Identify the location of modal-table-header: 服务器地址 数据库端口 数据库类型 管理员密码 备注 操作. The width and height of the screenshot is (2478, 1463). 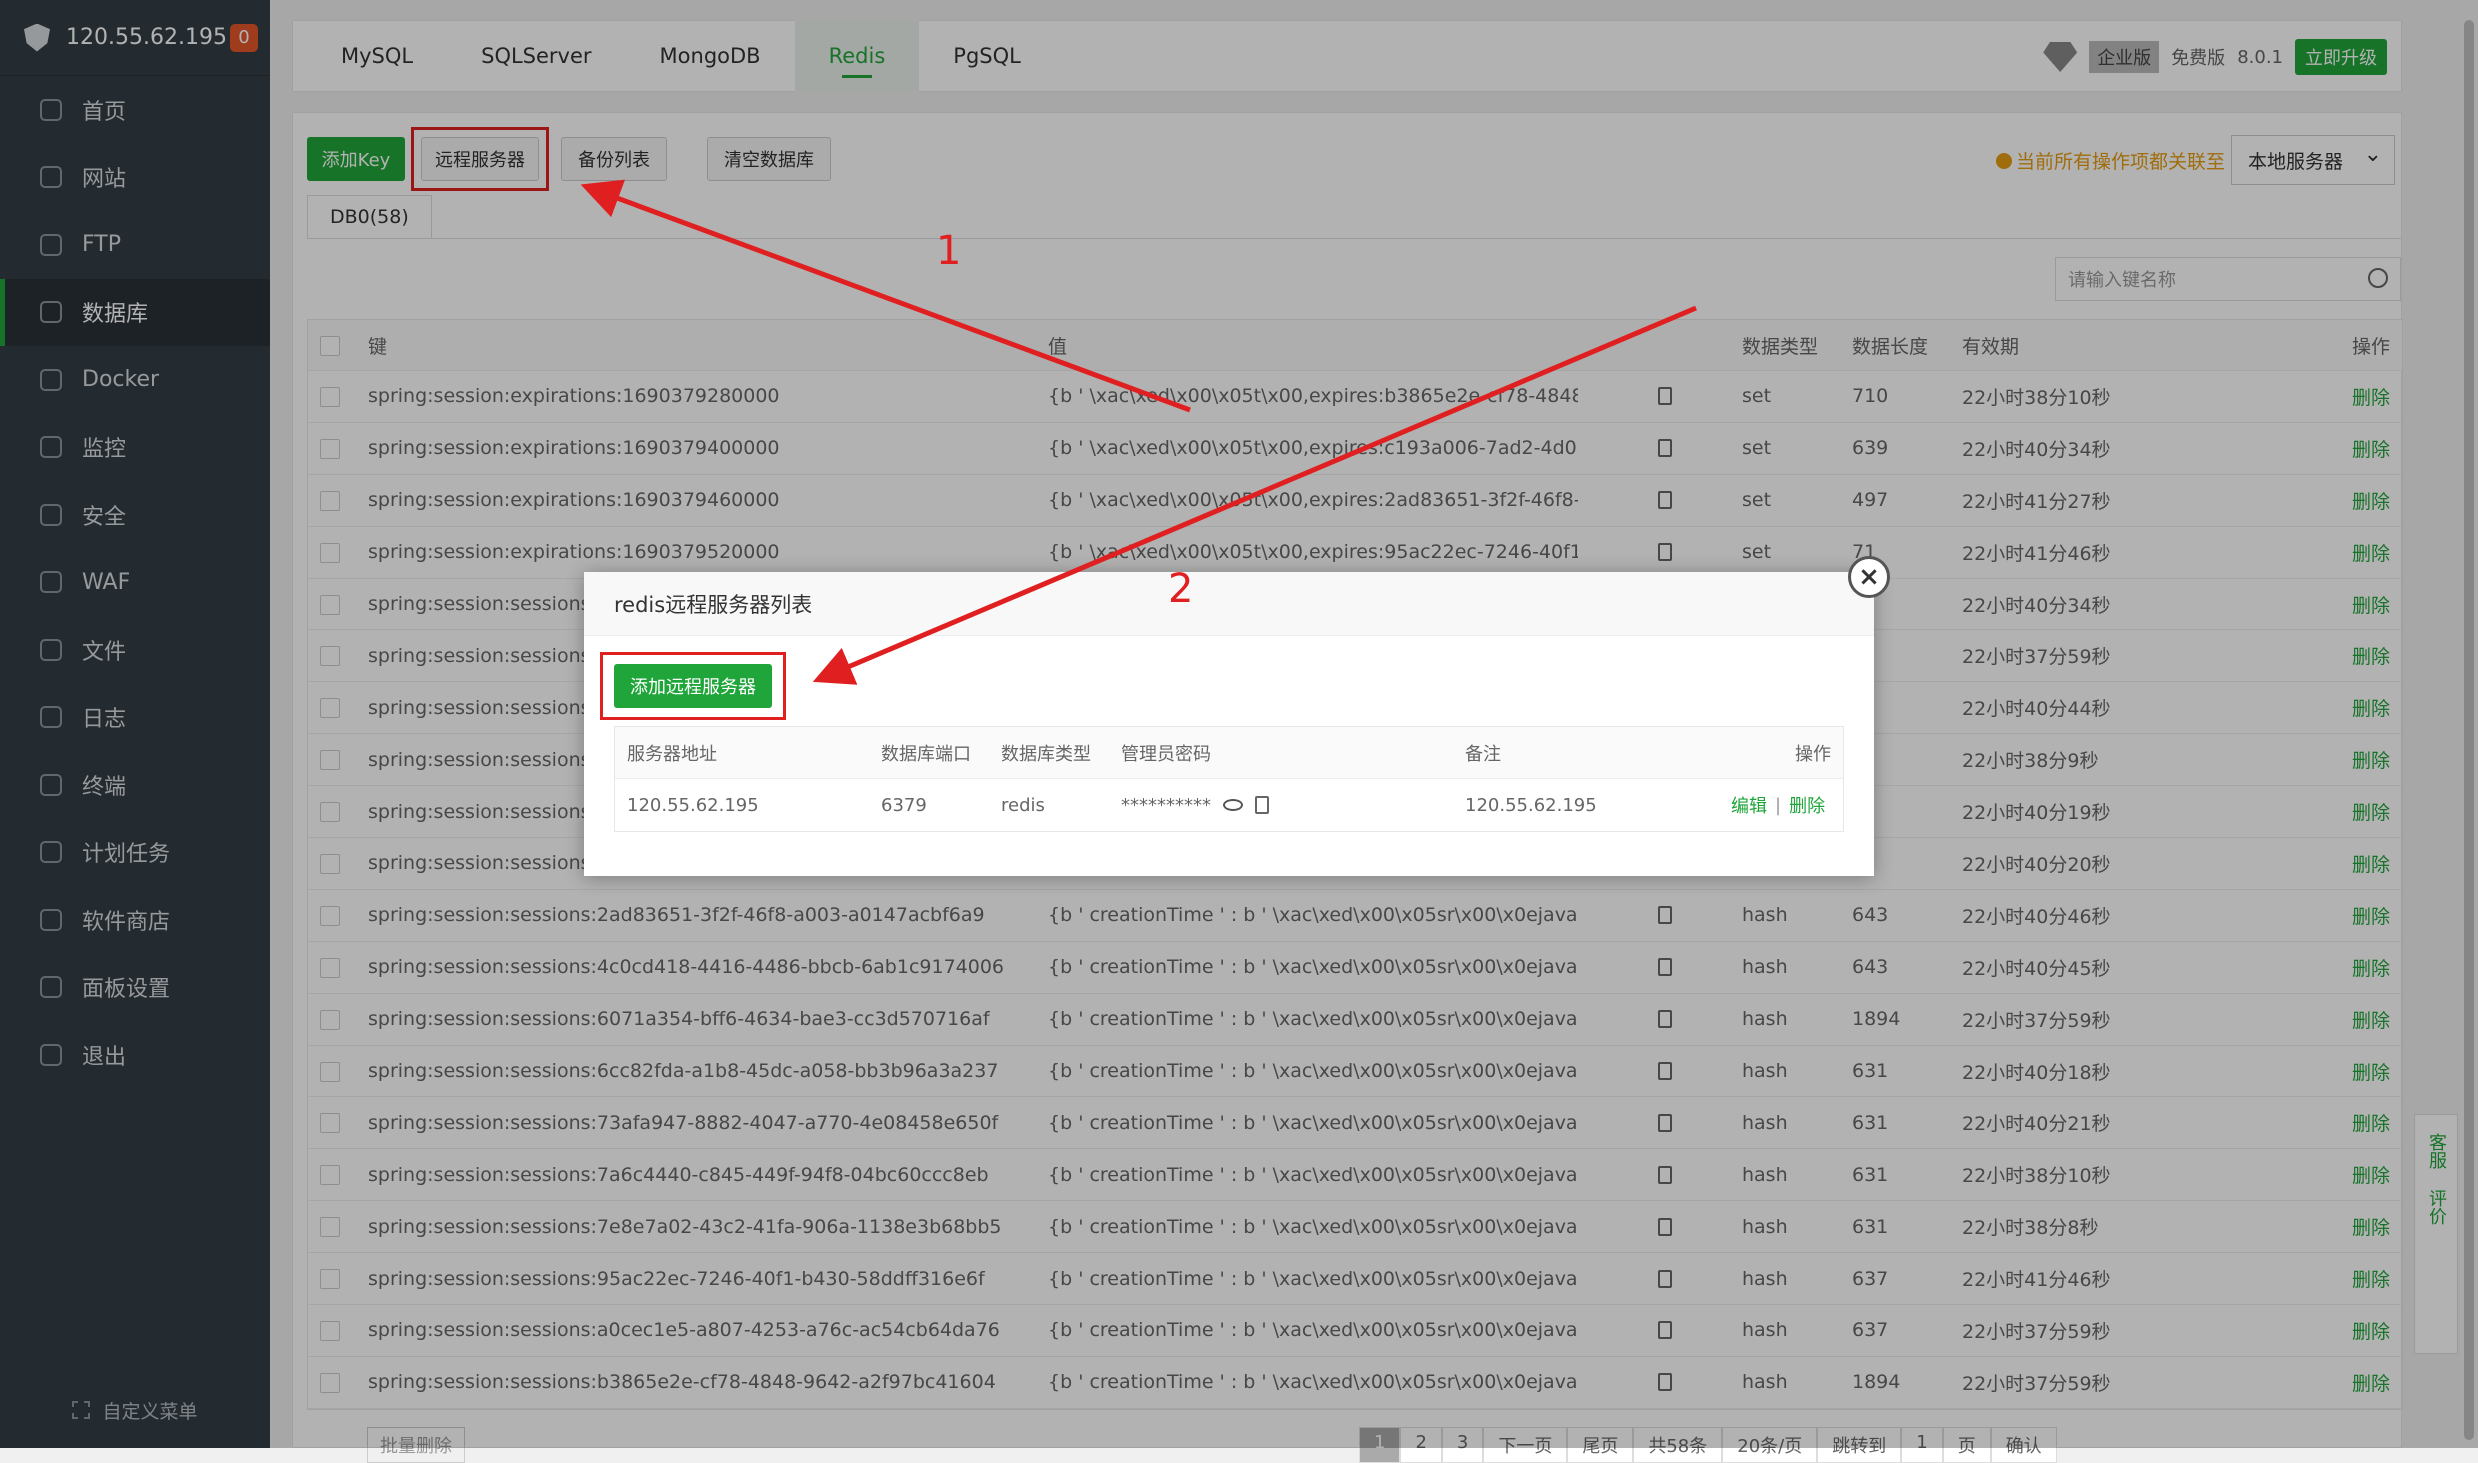
(1229, 753).